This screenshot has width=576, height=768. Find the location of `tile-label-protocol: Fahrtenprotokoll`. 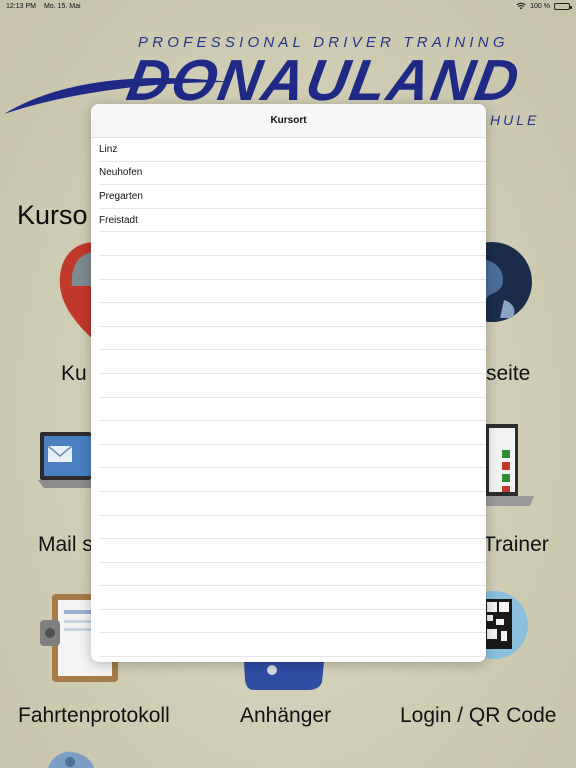

tile-label-protocol: Fahrtenprotokoll is located at coordinates (94, 716).